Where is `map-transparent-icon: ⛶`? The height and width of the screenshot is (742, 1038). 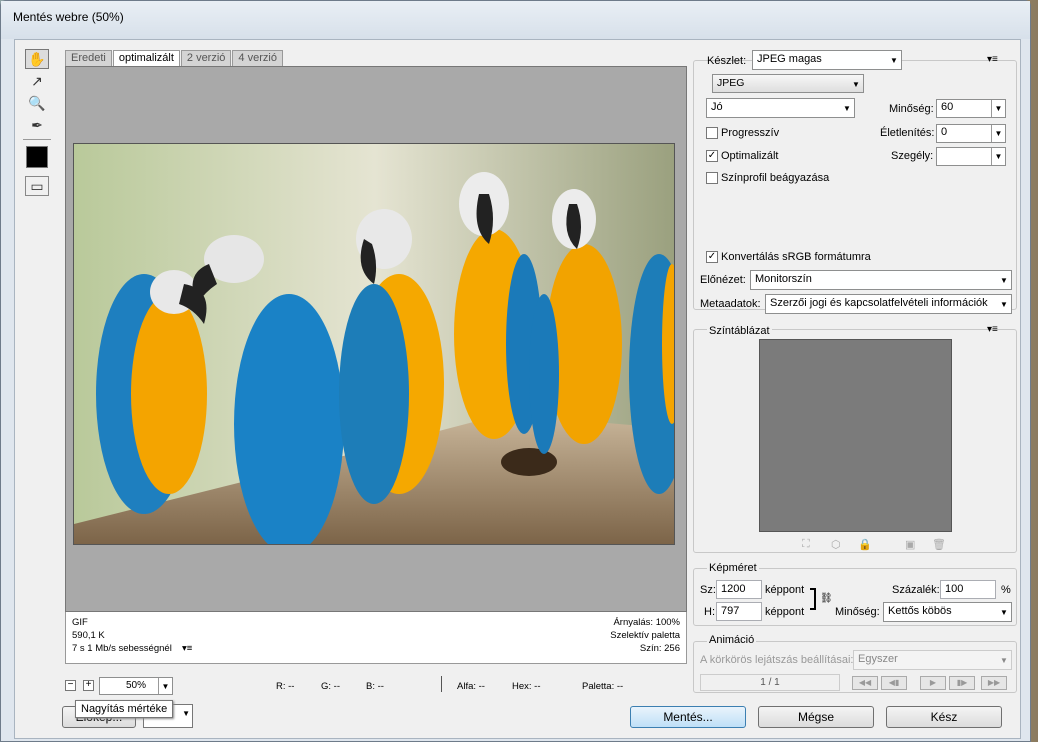 map-transparent-icon: ⛶ is located at coordinates (806, 544).